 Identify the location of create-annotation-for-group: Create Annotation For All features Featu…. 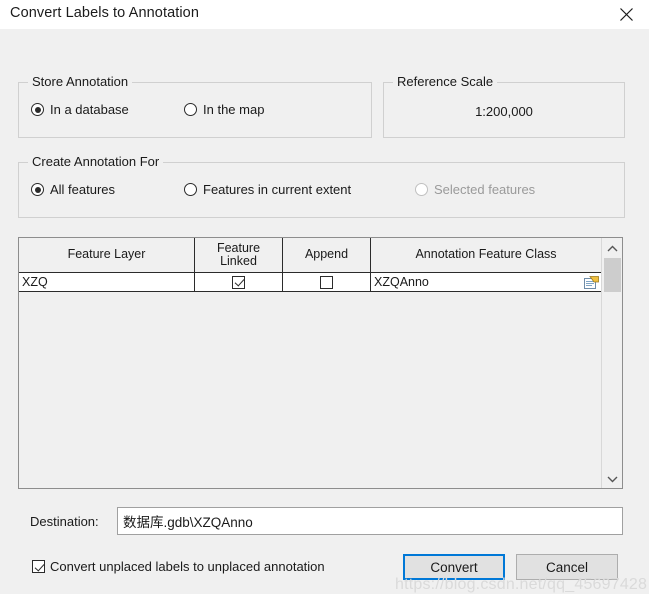
(321, 186).